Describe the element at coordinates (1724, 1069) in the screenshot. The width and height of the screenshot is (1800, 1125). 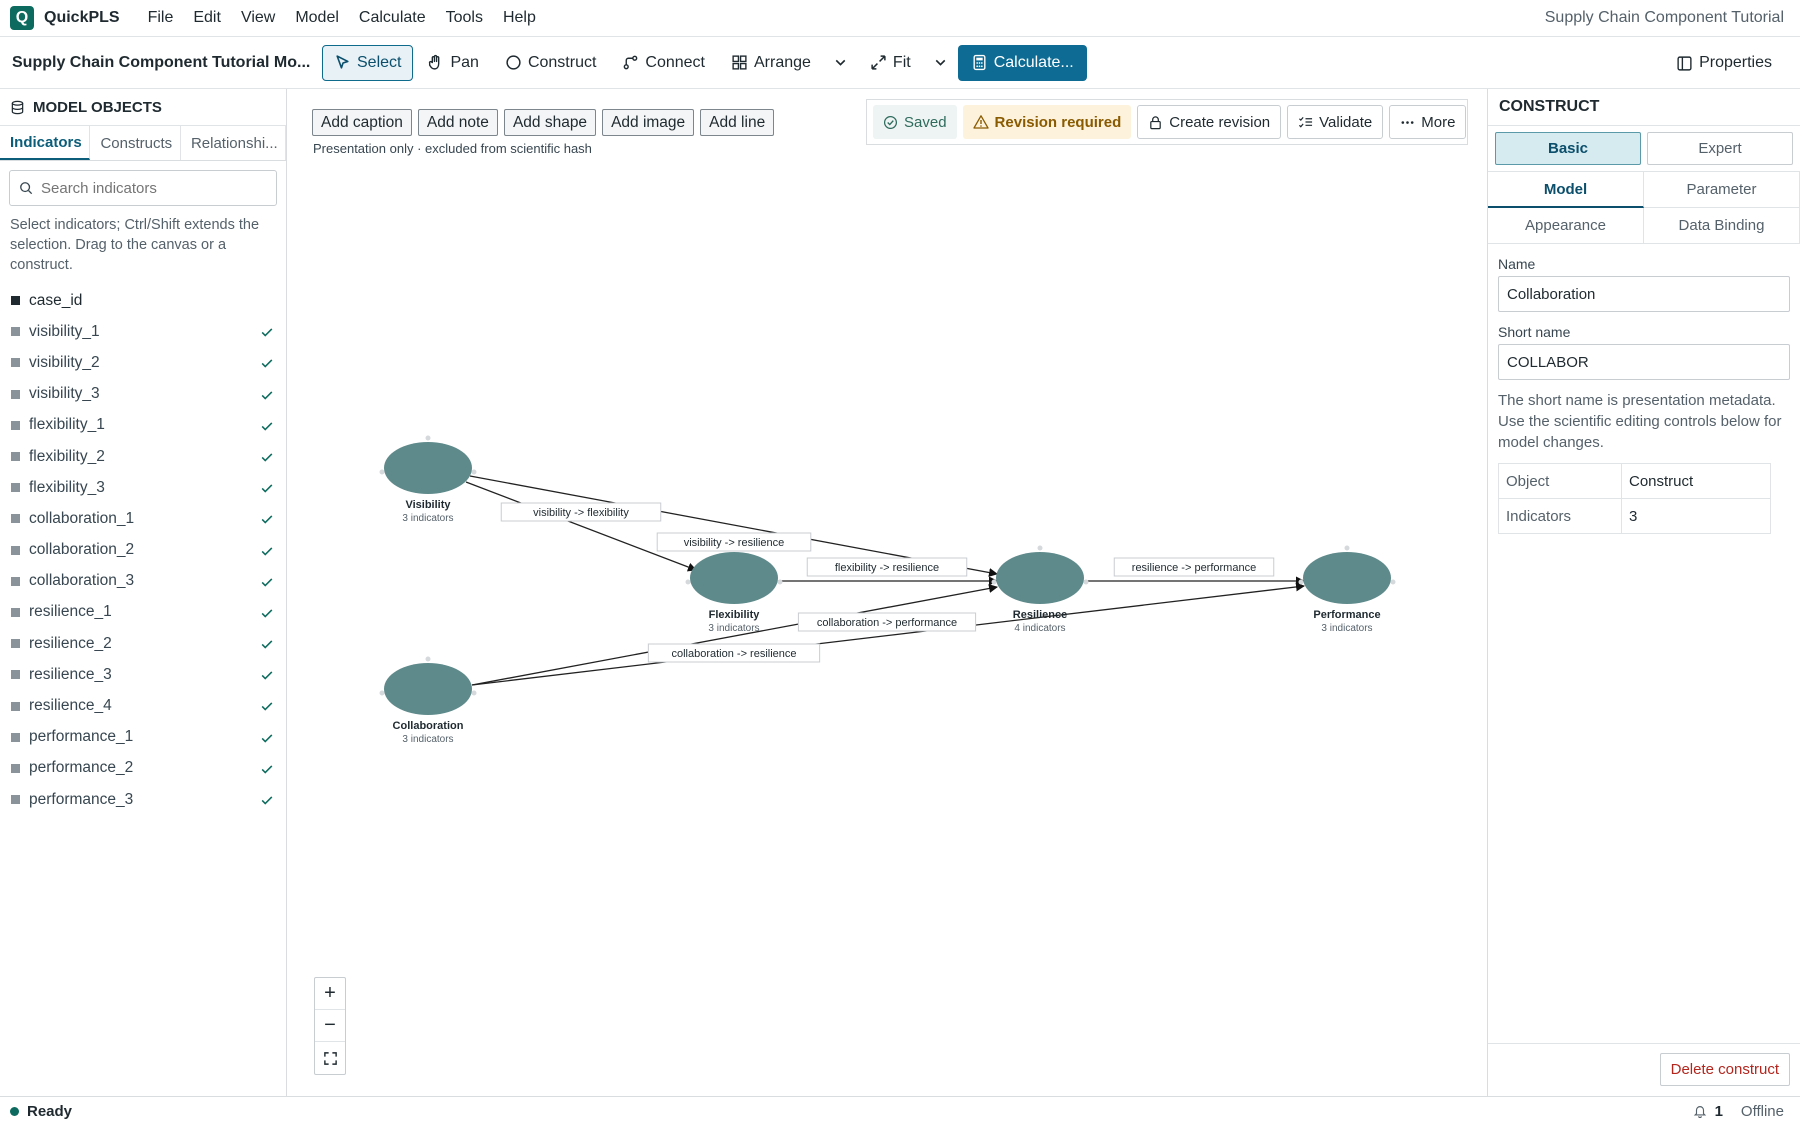
I see `delete-construct-button: Delete construct` at that location.